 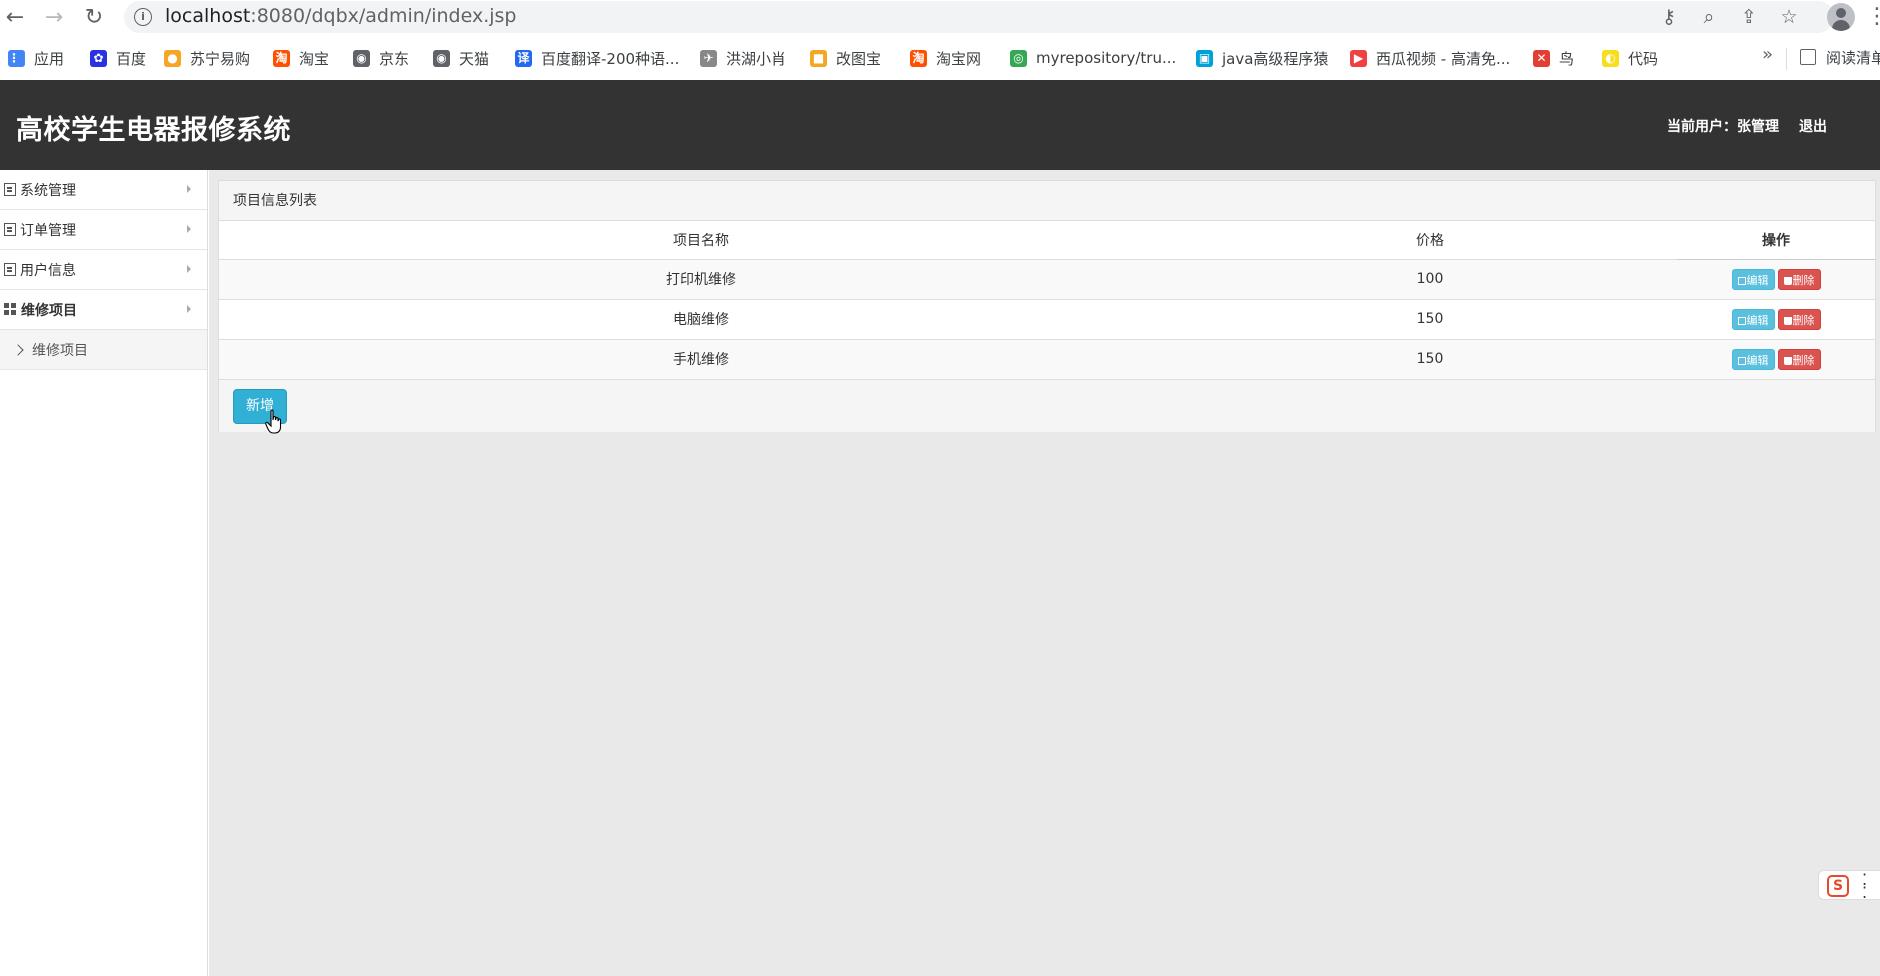 I want to click on bookmark-label: 淘宝网, so click(x=959, y=58).